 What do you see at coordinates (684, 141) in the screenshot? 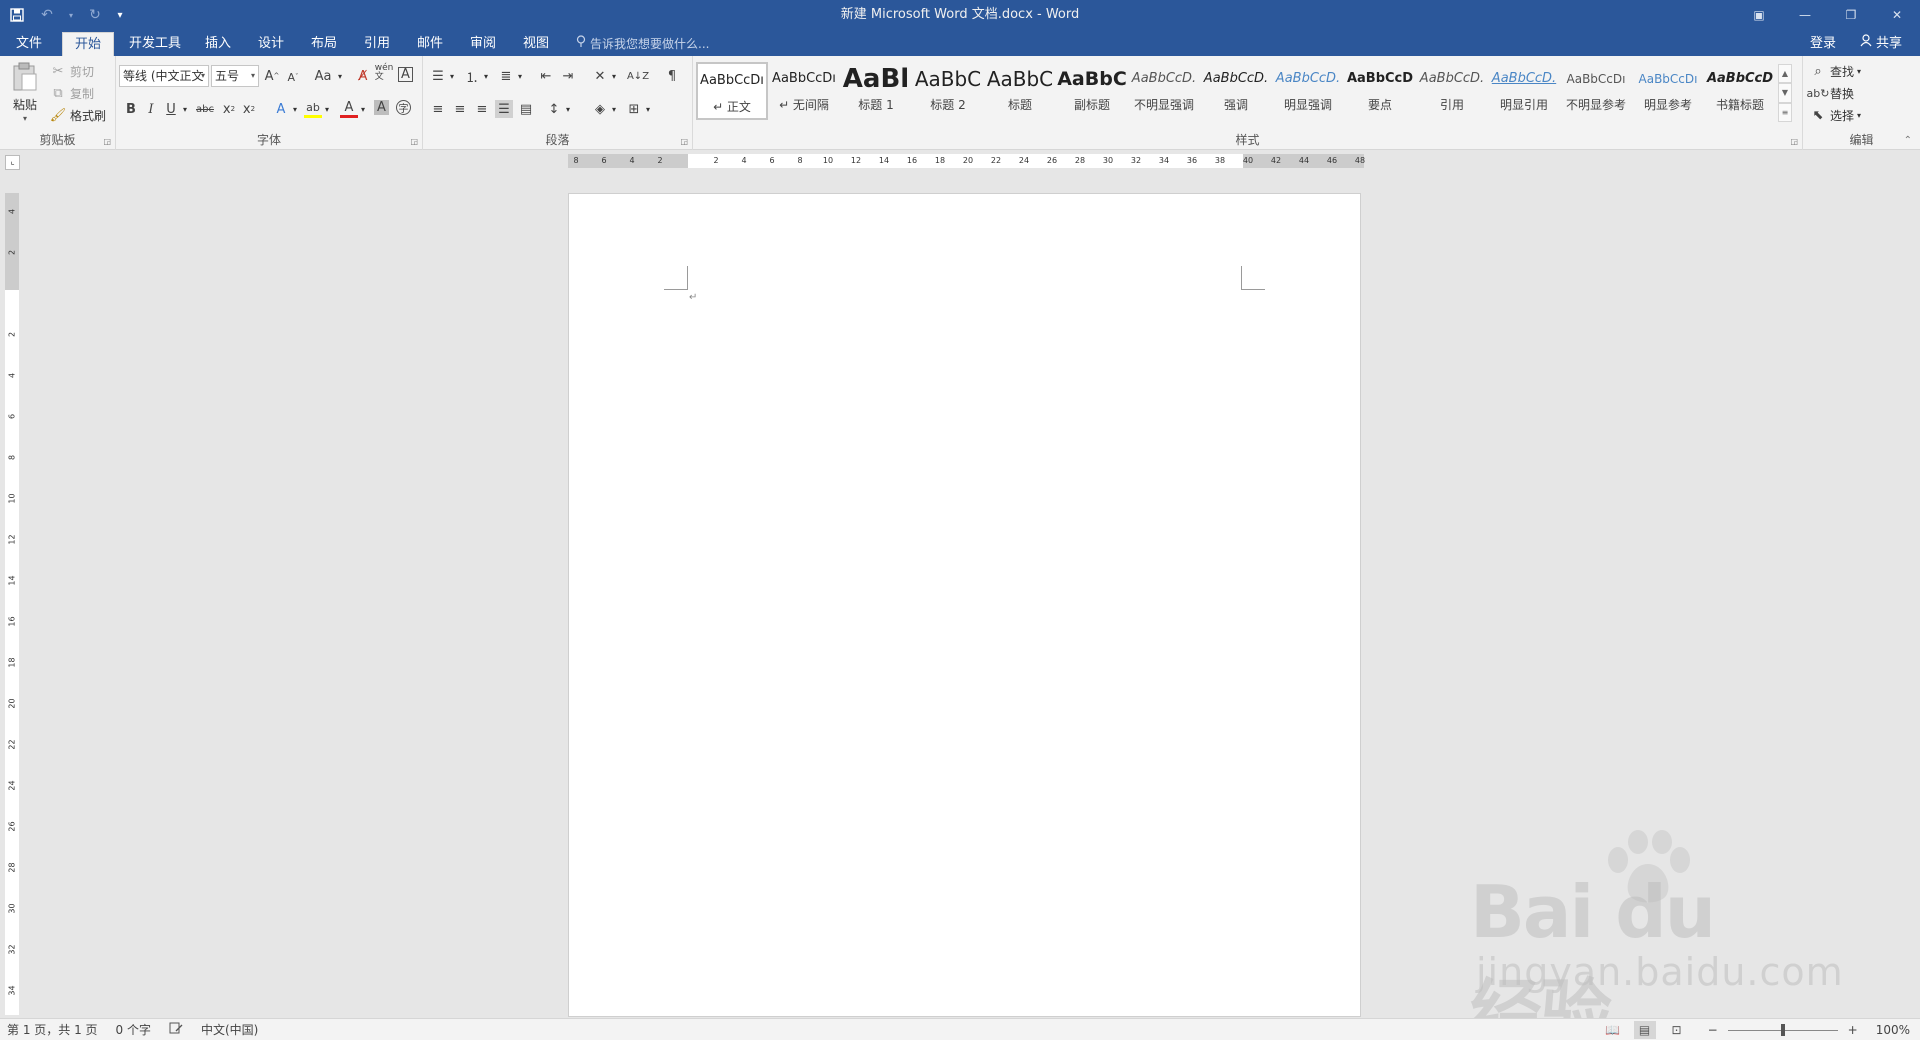
I see `paragraph-launcher-icon: ◲` at bounding box center [684, 141].